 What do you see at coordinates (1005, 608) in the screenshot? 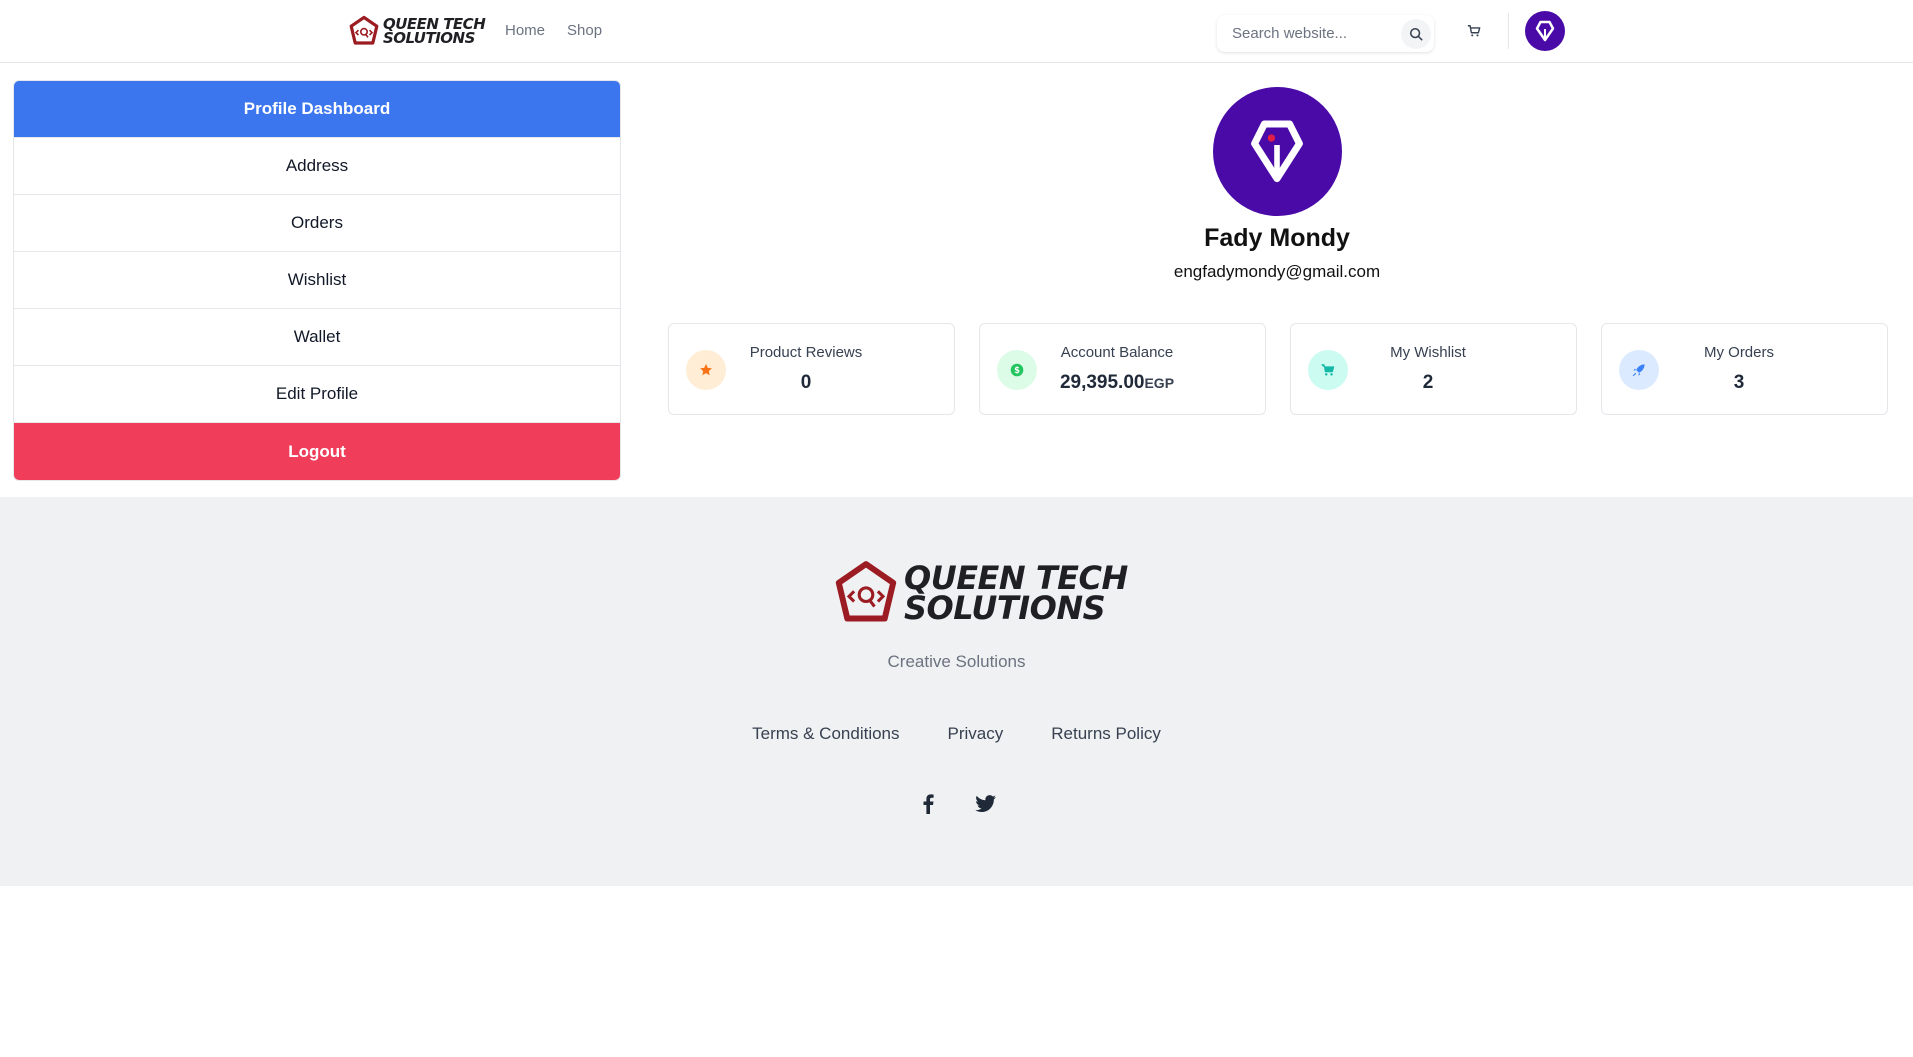
I see `footer-brand-line-2: SOLUTIONS` at bounding box center [1005, 608].